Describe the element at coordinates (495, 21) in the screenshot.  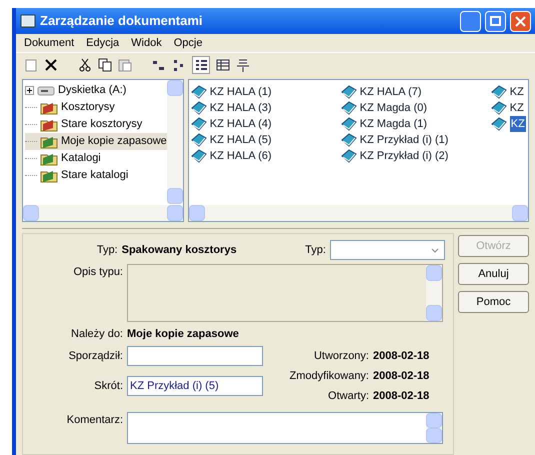
I see `maximize-button` at that location.